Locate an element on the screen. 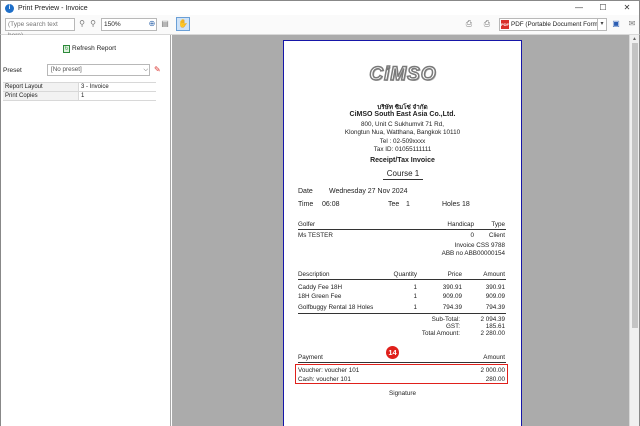 Image resolution: width=640 pixels, height=426 pixels. tax-id: Tax ID: 01055111111 is located at coordinates (402, 149).